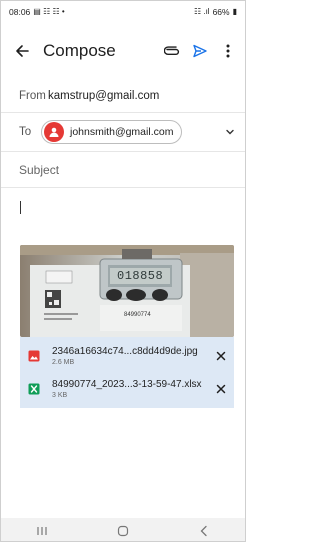 Image resolution: width=320 pixels, height=542 pixels. What do you see at coordinates (104, 96) in the screenshot?
I see `from-address: kamstrup@gmail.com` at bounding box center [104, 96].